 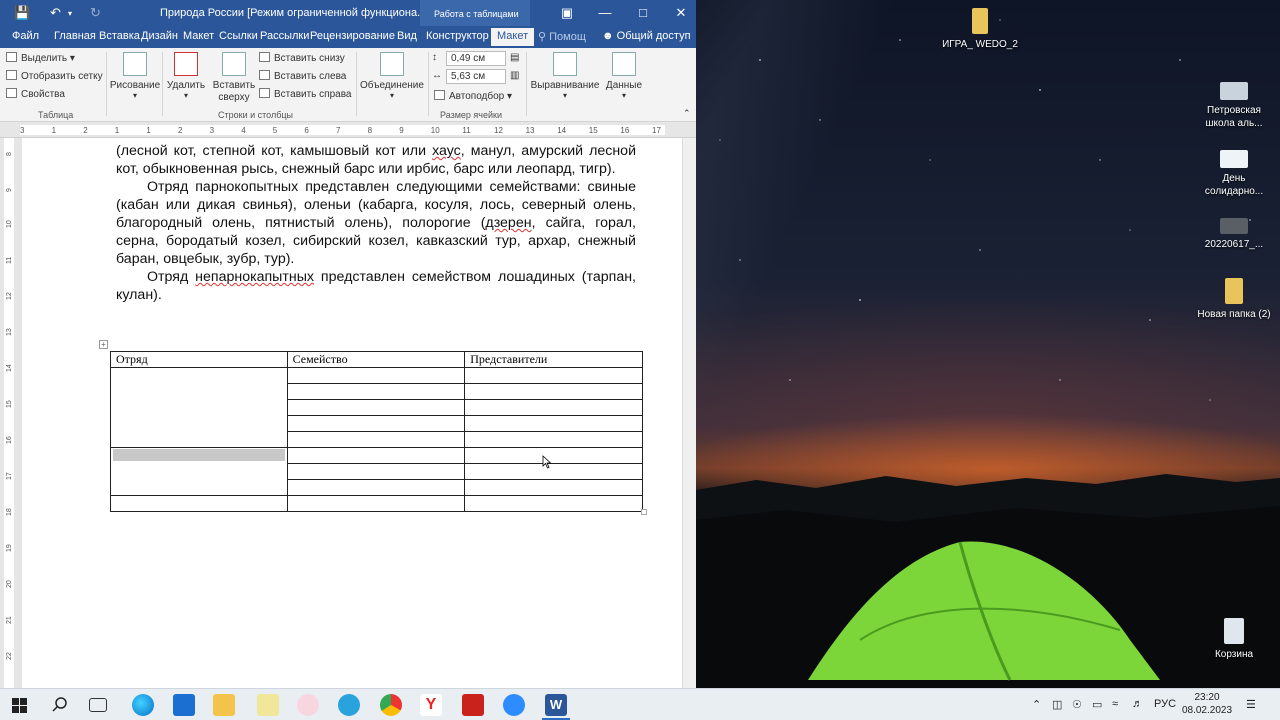 What do you see at coordinates (1057, 704) in the screenshot?
I see `meet-now-icon: ◫` at bounding box center [1057, 704].